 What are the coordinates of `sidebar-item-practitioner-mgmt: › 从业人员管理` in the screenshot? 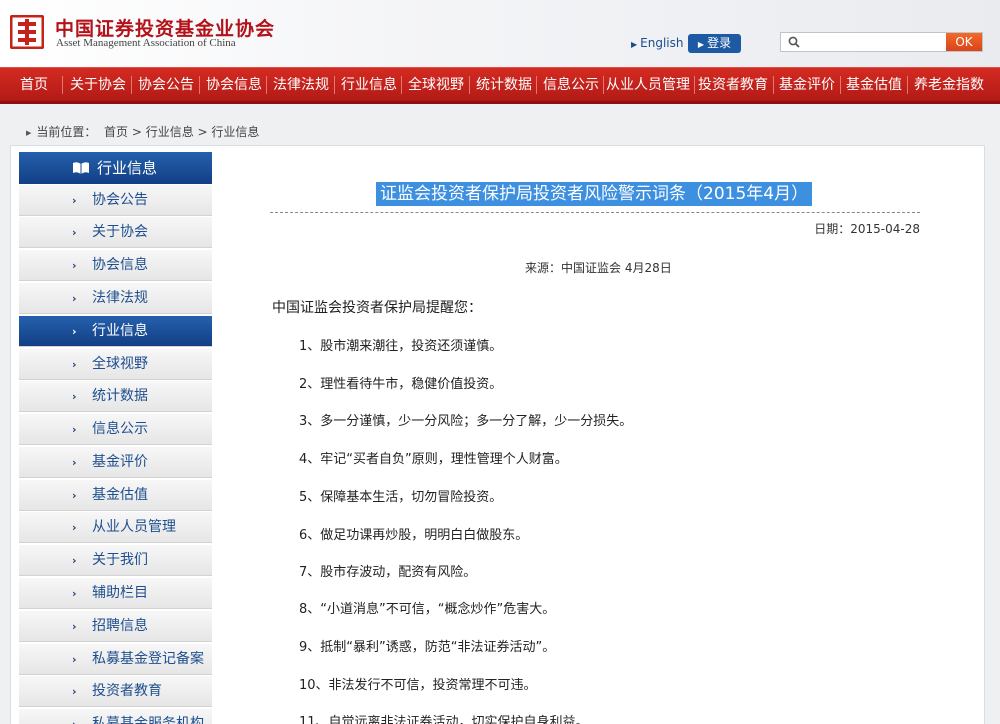 It's located at (115, 527).